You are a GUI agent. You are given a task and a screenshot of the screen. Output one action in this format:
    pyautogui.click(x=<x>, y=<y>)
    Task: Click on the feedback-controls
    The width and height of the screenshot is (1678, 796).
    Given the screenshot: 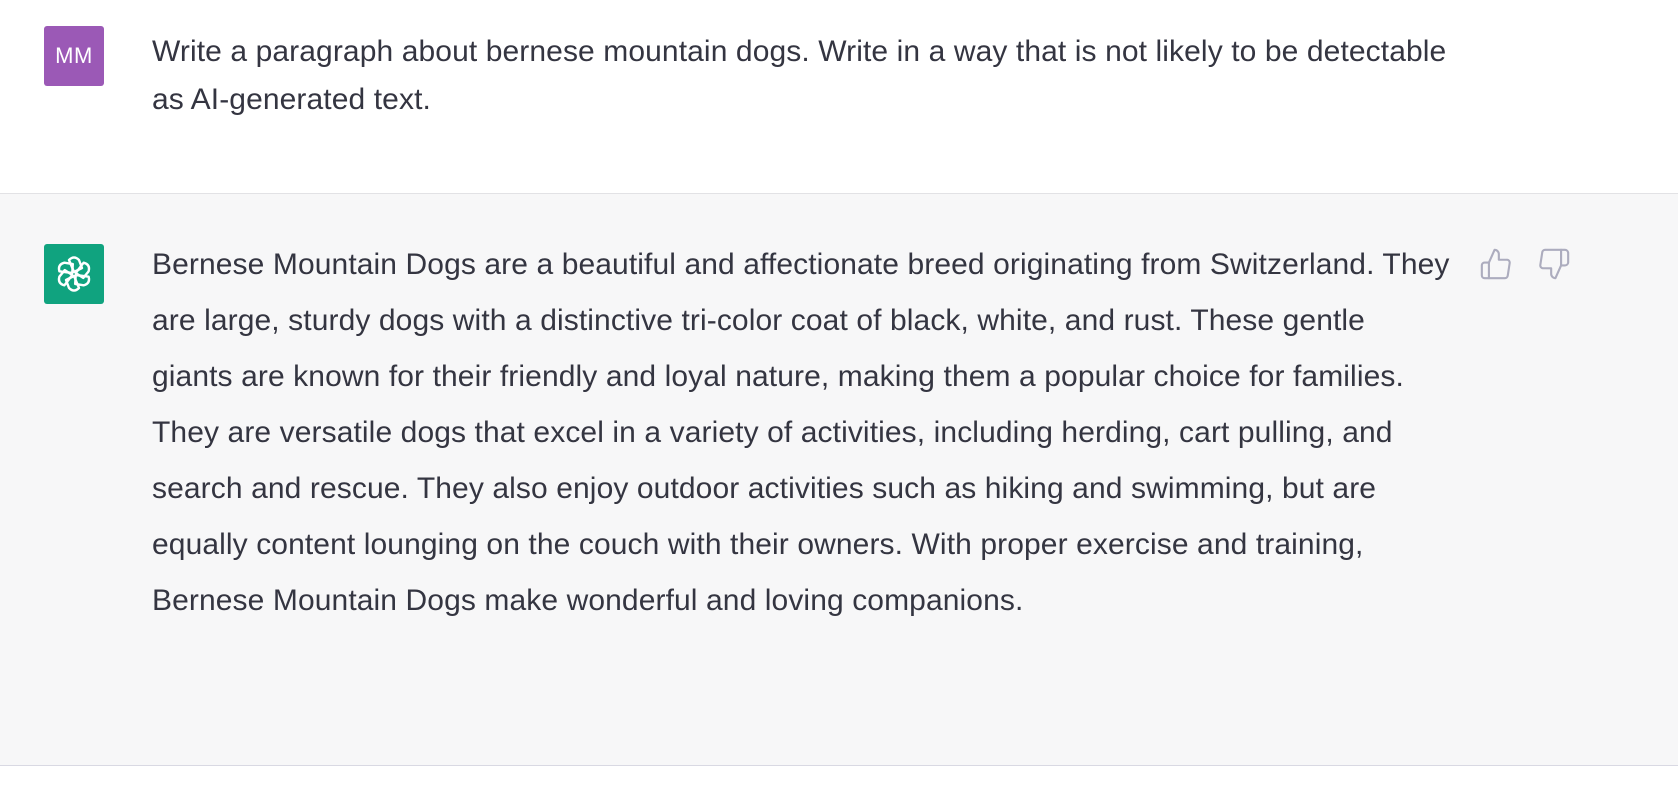 What is the action you would take?
    pyautogui.click(x=1525, y=264)
    